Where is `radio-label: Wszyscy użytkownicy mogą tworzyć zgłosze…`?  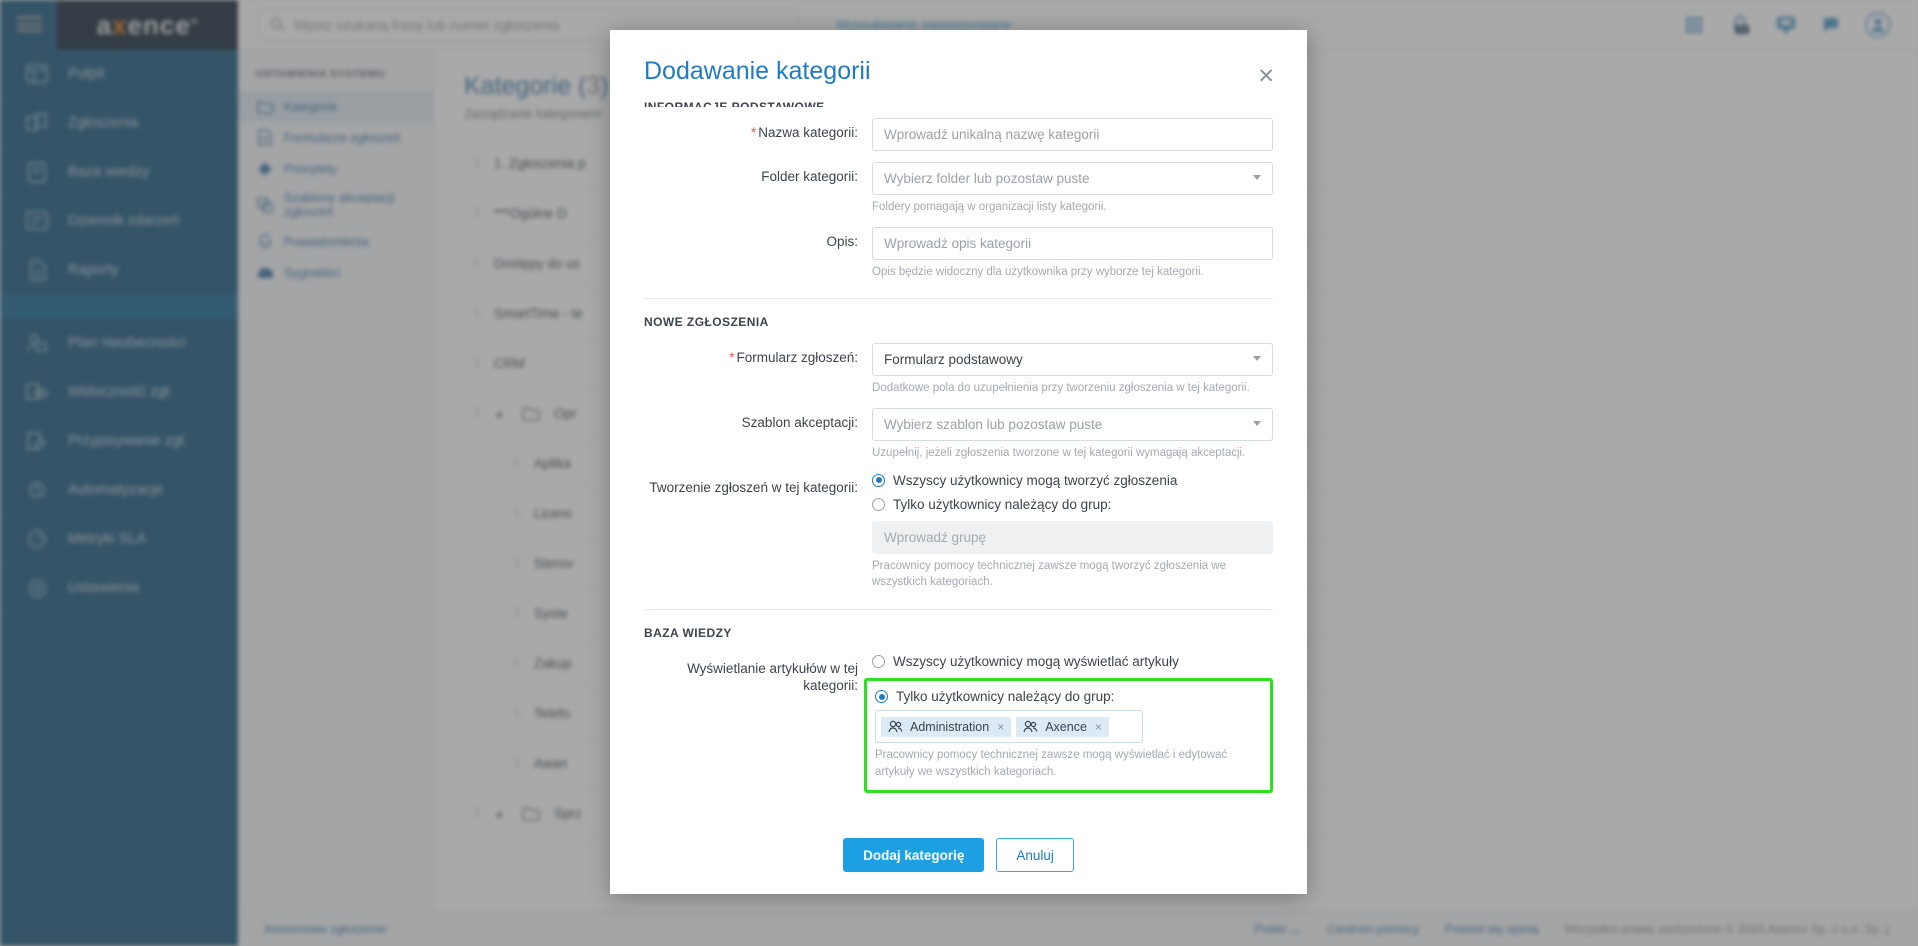
radio-label: Wszyscy użytkownicy mogą tworzyć zgłosze… is located at coordinates (1035, 480).